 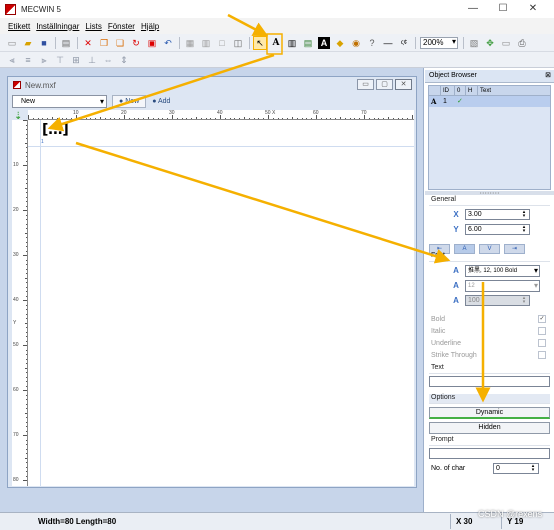 I want to click on column-h: H, so click(x=472, y=90).